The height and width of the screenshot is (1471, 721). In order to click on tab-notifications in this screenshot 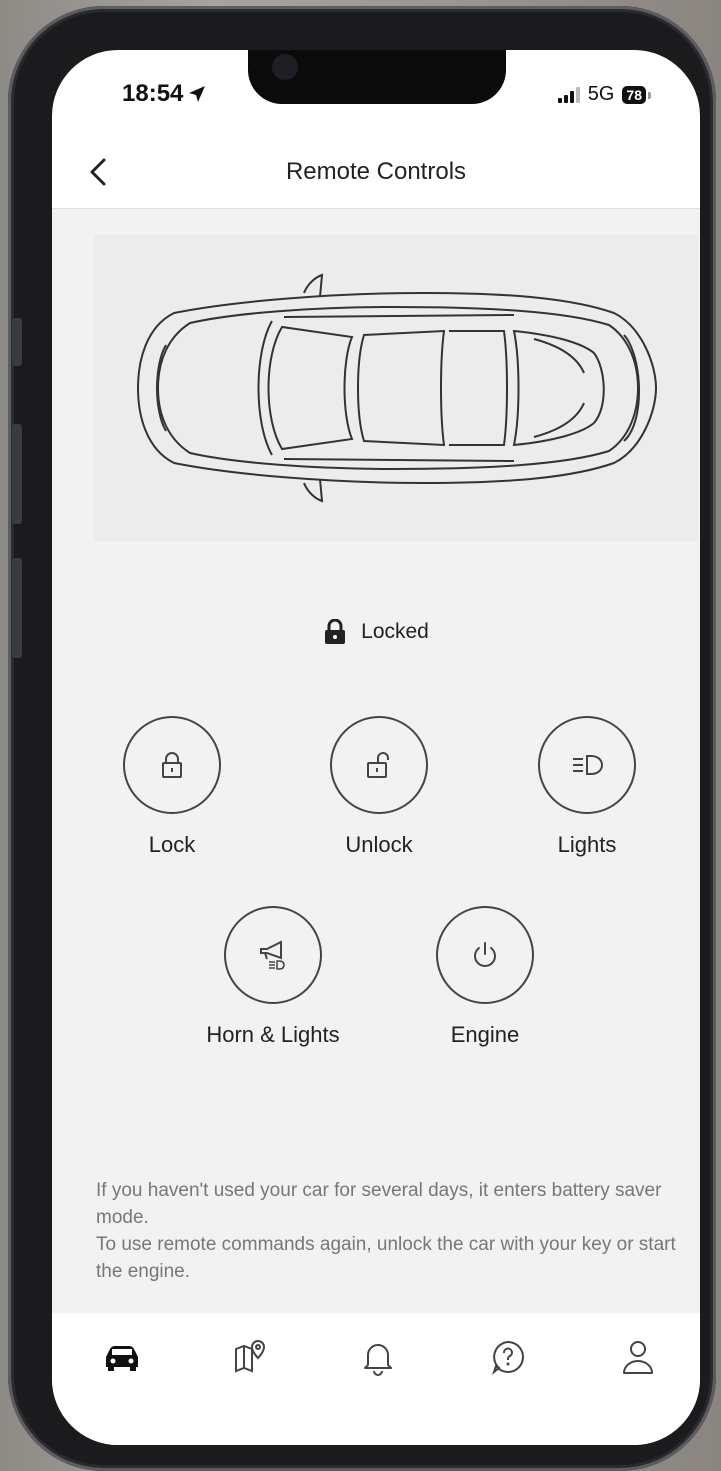, I will do `click(378, 1357)`.